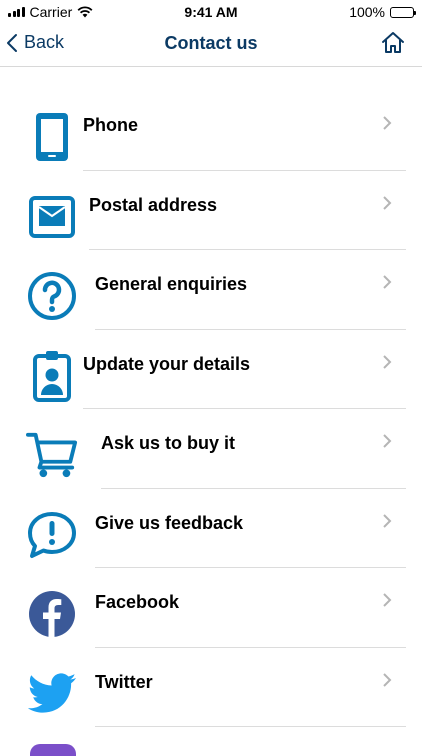 The image size is (422, 756). I want to click on list-item-label: Give us feedback, so click(169, 522).